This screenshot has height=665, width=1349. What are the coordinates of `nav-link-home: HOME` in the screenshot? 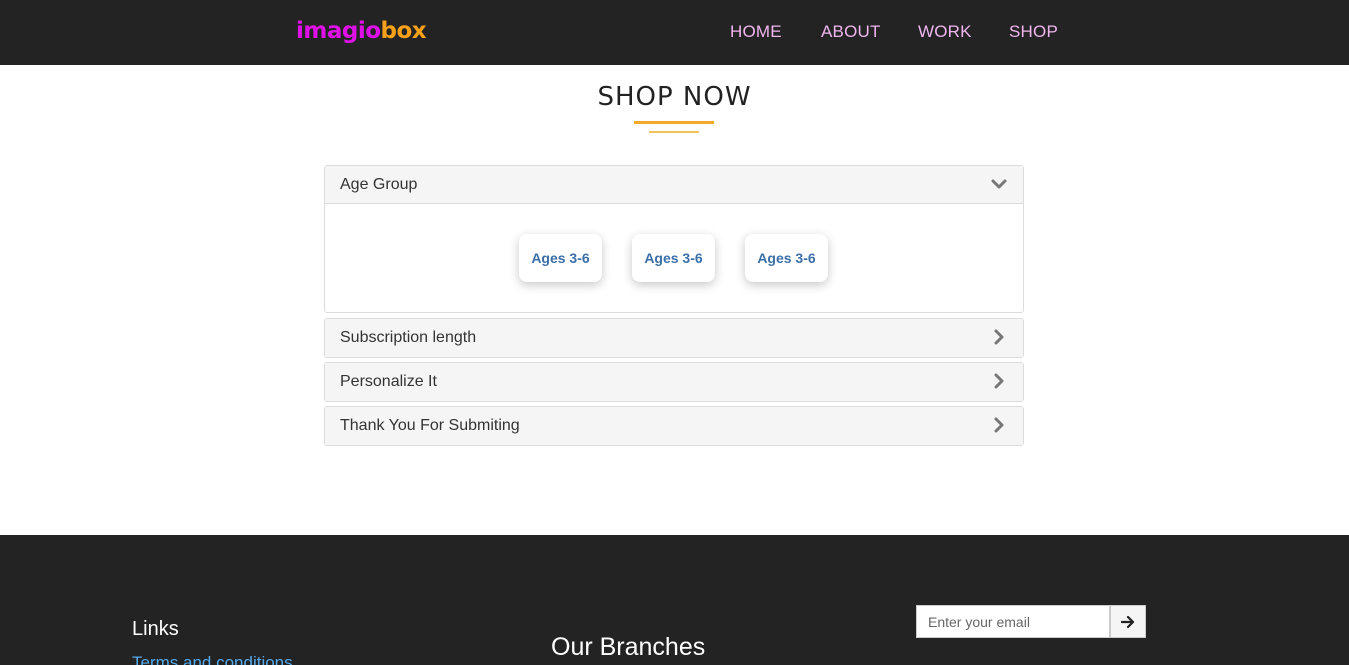 It's located at (756, 32).